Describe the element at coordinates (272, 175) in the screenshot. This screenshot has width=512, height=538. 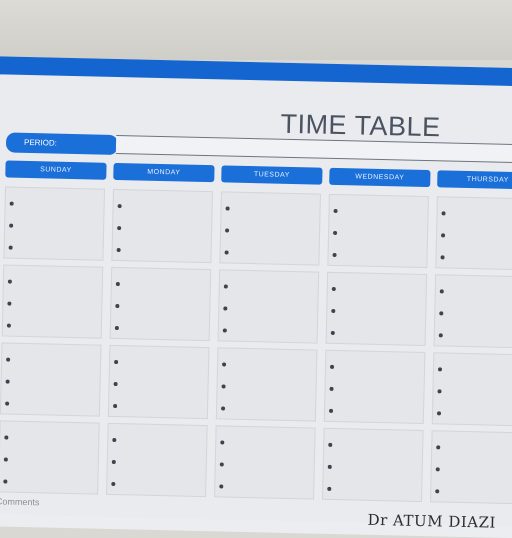
I see `day-header-tuesday: TUESDAY` at that location.